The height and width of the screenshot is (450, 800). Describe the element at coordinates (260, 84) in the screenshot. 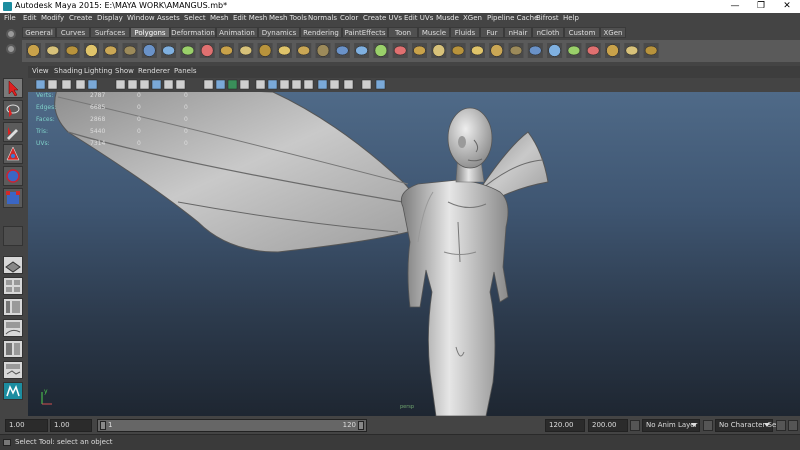

I see `use-all-lights-icon` at that location.